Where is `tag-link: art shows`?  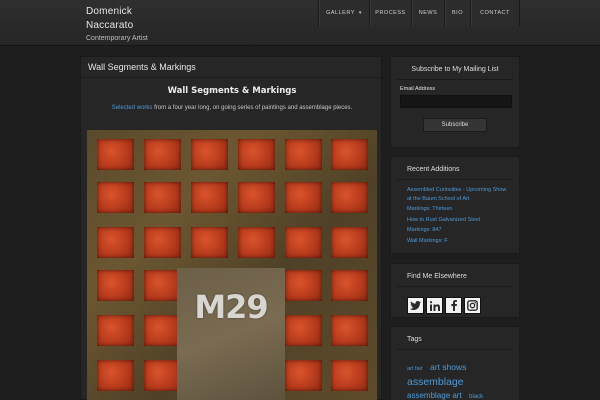
tag-link: art shows is located at coordinates (448, 367).